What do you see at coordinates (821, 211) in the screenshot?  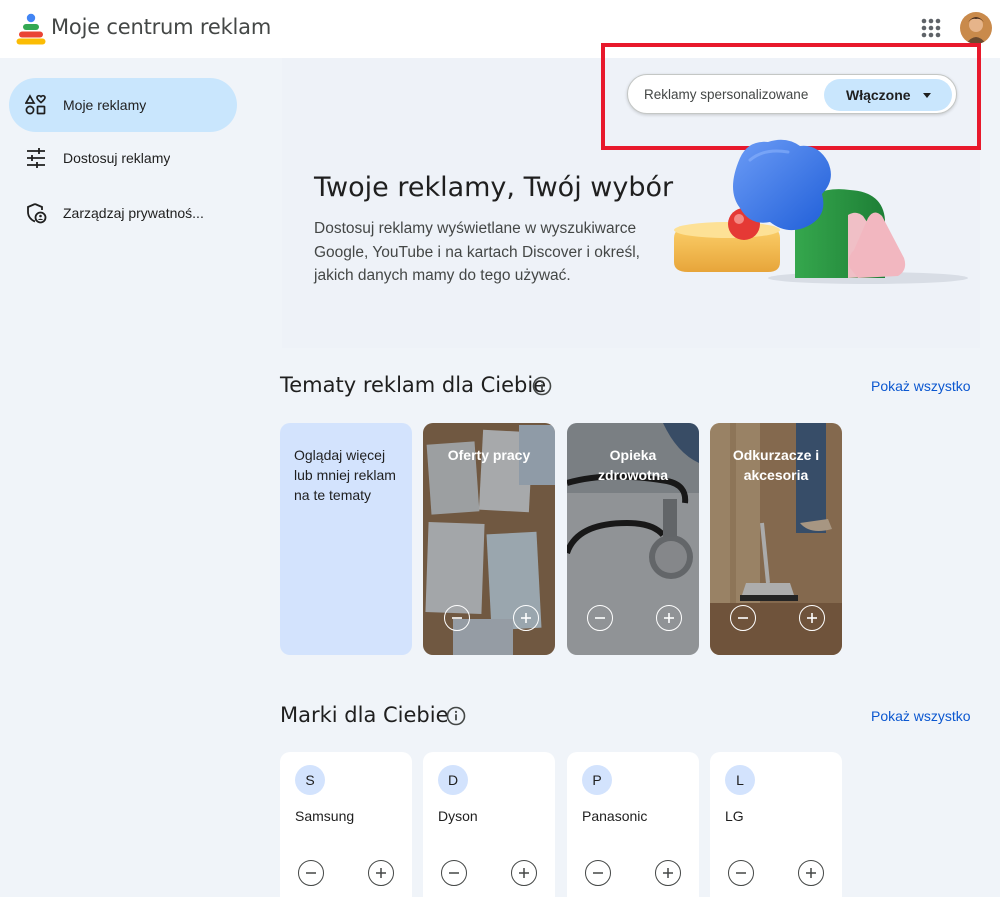 I see `hero-shapes-illustration` at bounding box center [821, 211].